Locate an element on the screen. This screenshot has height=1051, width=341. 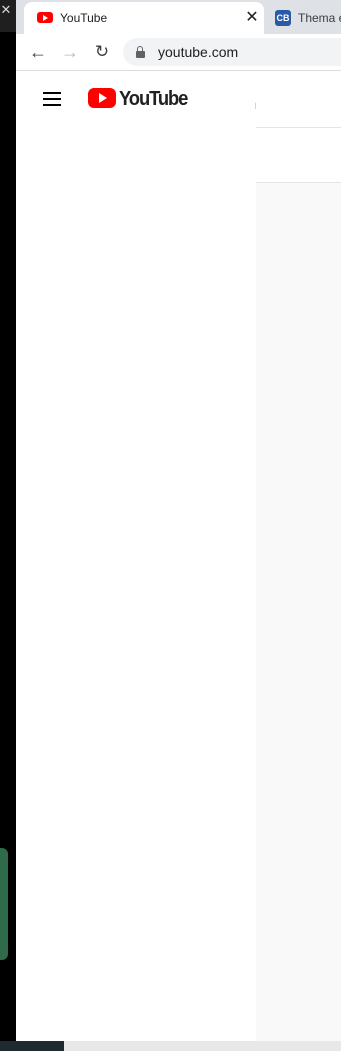
youtube-chip-bar is located at coordinates (298, 155).